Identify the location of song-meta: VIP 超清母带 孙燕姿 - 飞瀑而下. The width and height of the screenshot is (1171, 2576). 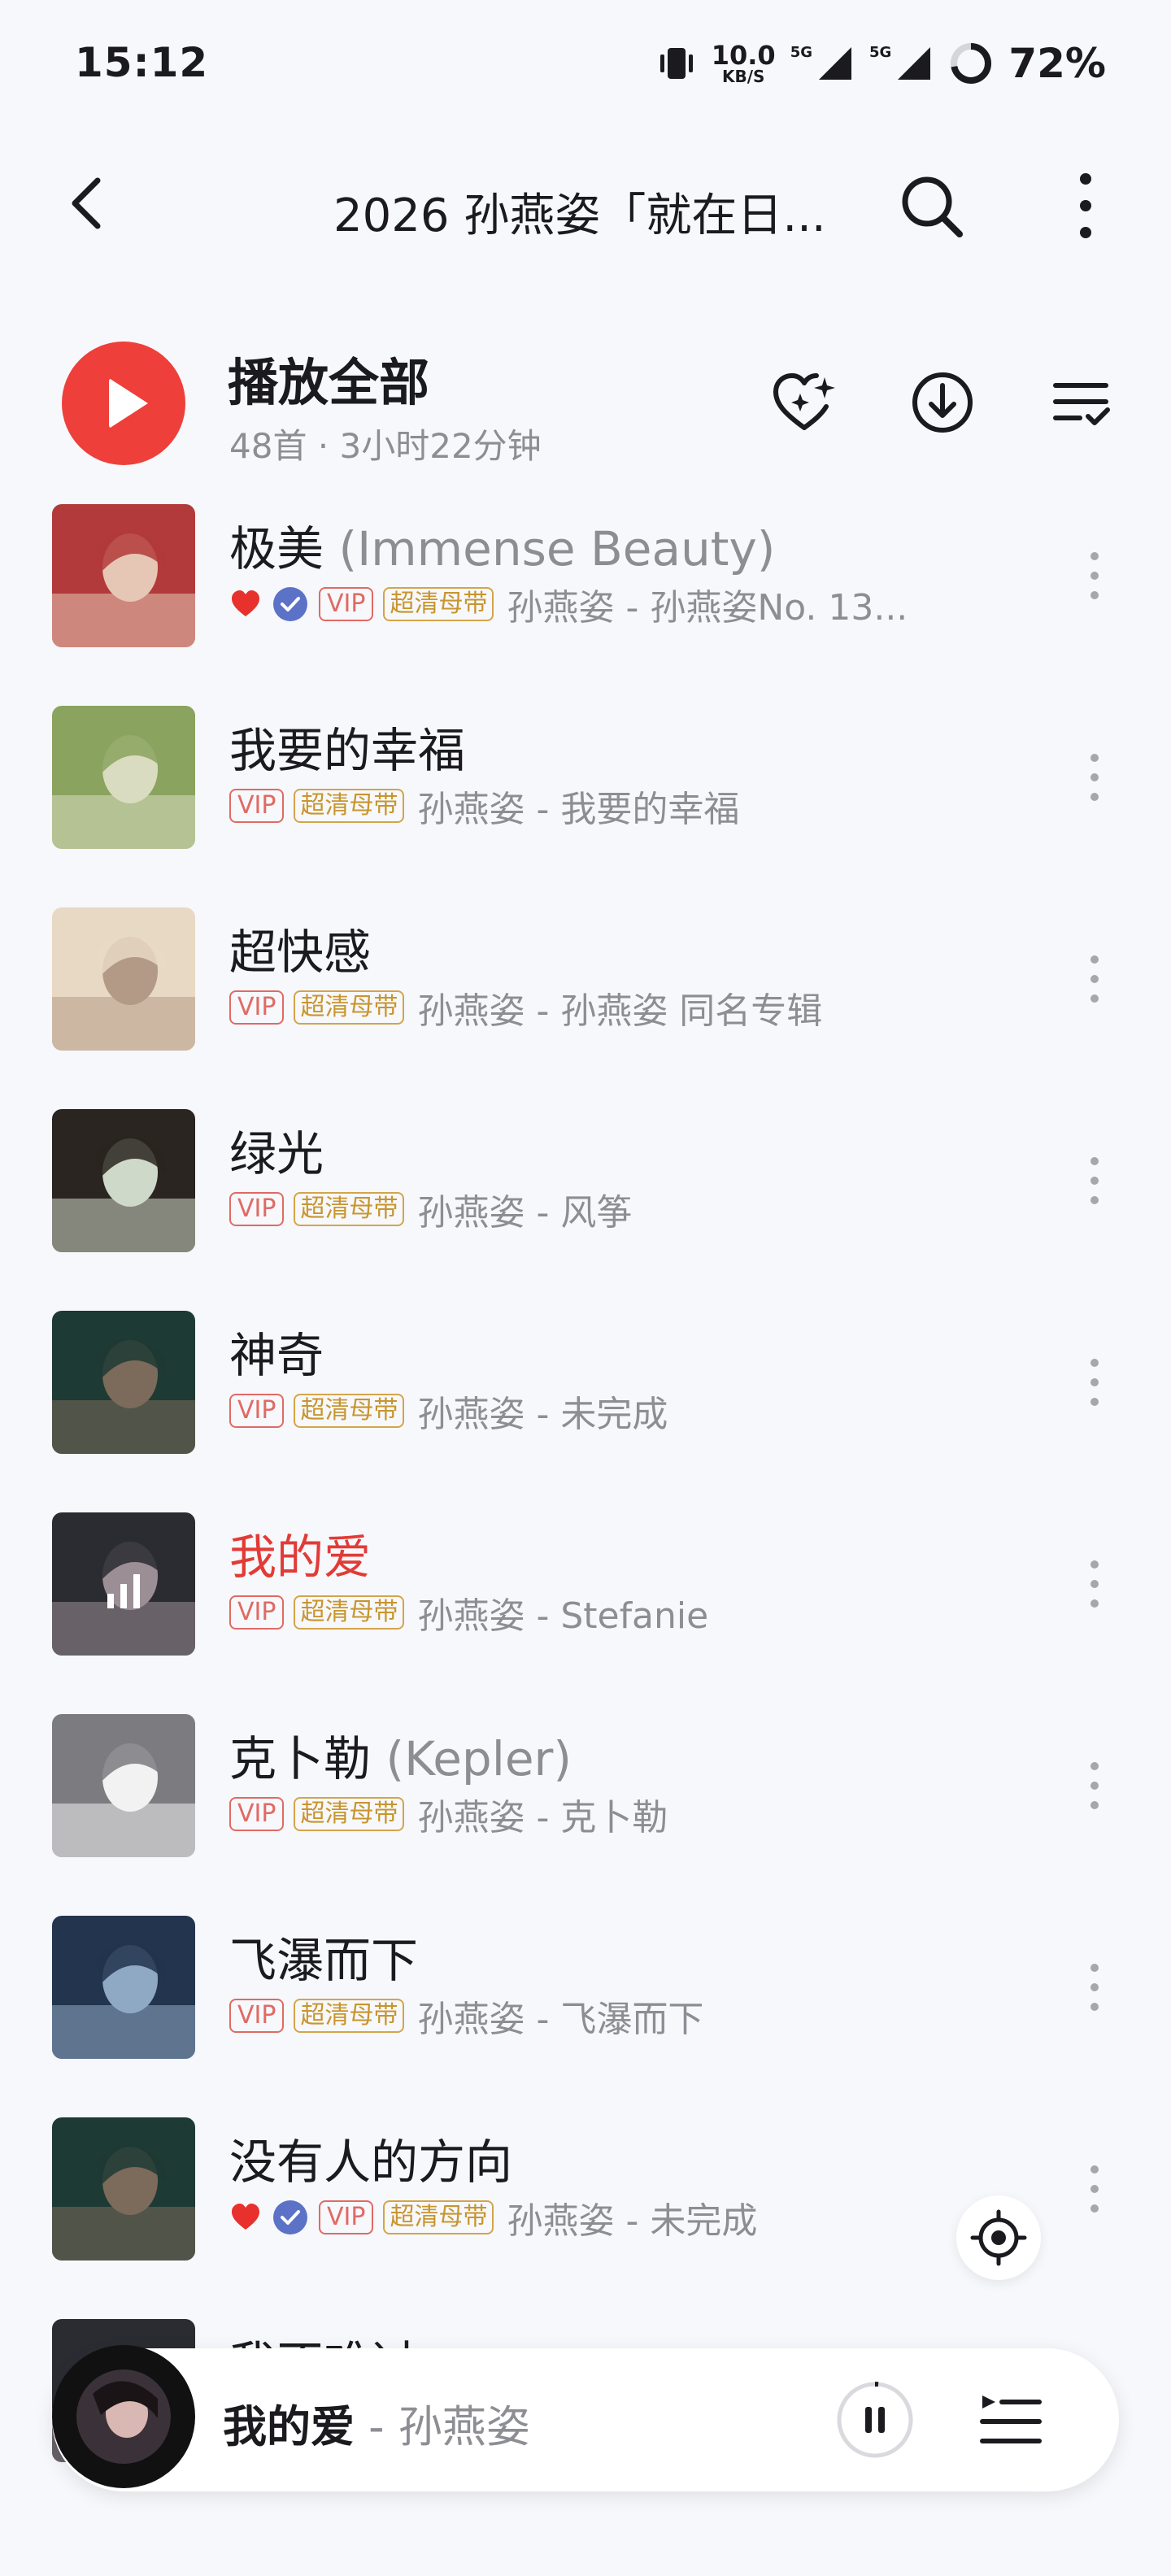
(466, 2017).